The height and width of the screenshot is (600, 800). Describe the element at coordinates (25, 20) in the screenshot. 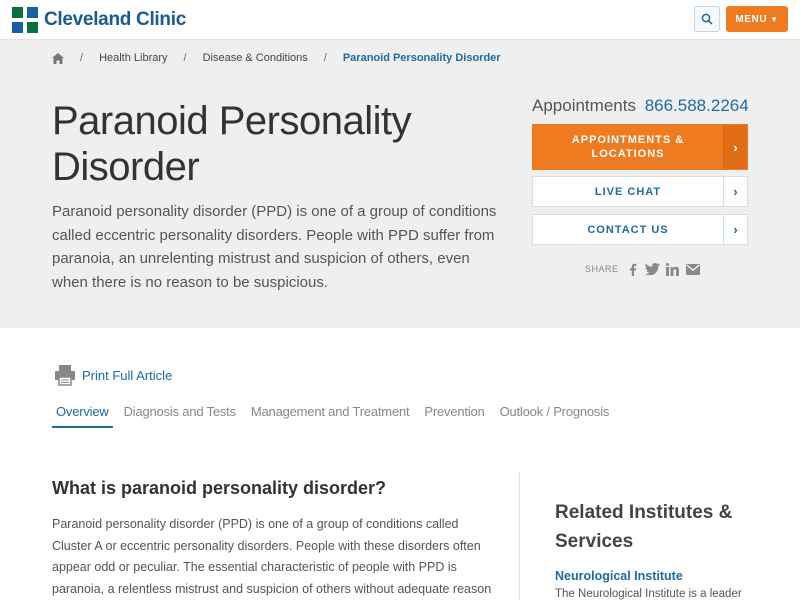

I see `logo-mark-icon` at that location.